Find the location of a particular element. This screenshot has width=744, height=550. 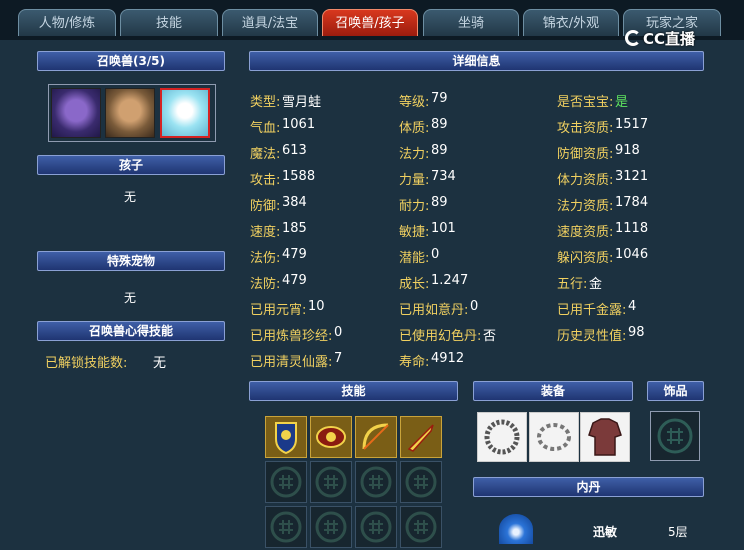

detail-value: 4912 is located at coordinates (448, 358).